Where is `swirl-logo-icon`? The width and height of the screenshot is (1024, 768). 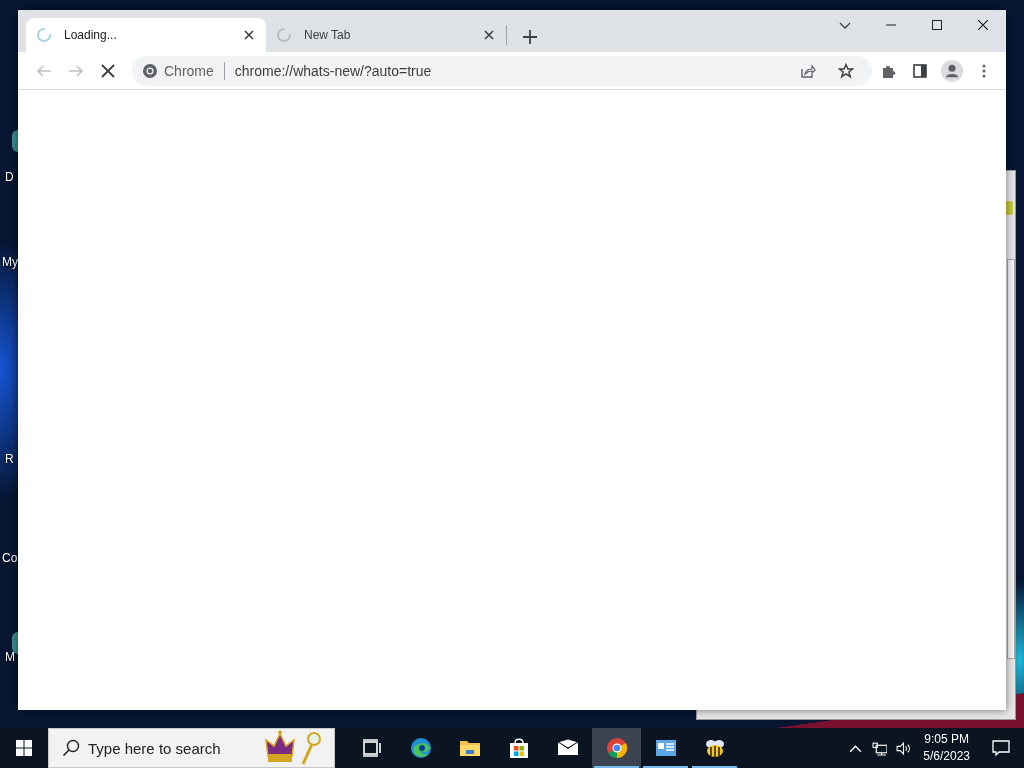 swirl-logo-icon is located at coordinates (420, 748).